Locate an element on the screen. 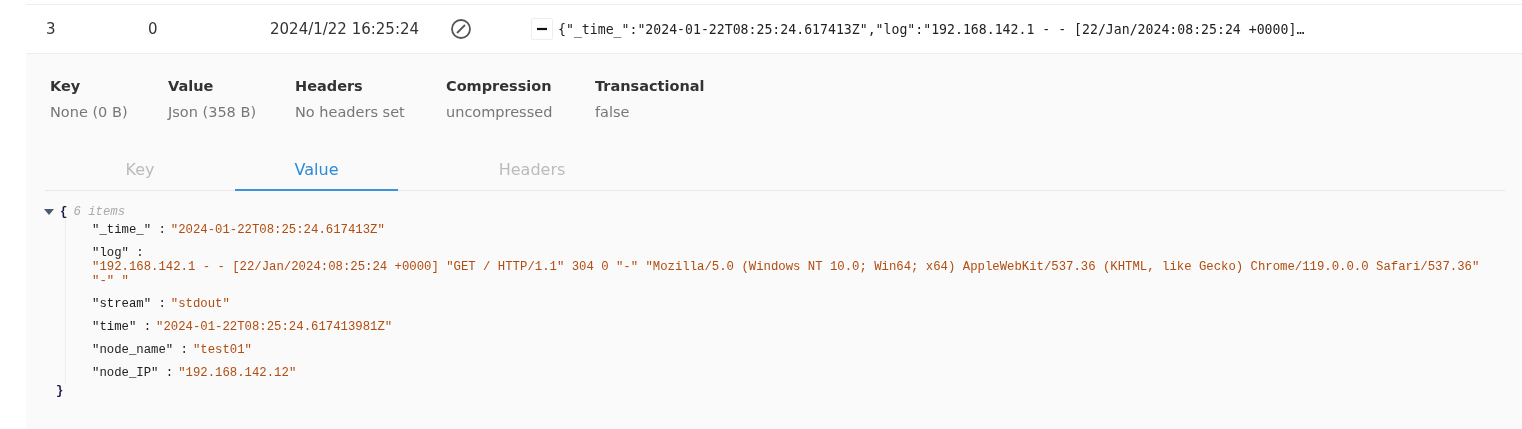  json-key: "_time_" : is located at coordinates (129, 230).